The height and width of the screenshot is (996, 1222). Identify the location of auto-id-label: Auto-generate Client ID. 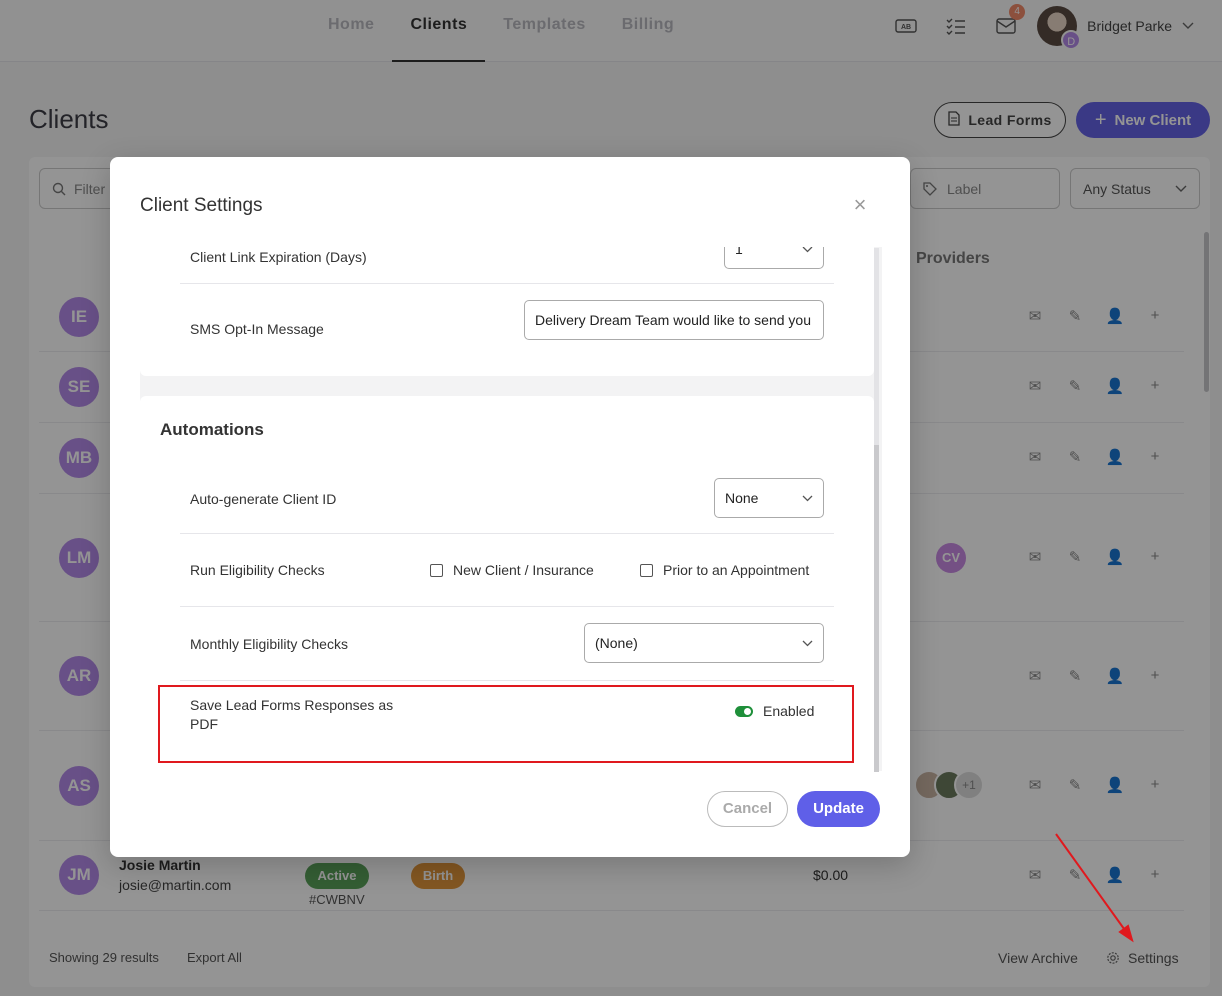
(263, 499).